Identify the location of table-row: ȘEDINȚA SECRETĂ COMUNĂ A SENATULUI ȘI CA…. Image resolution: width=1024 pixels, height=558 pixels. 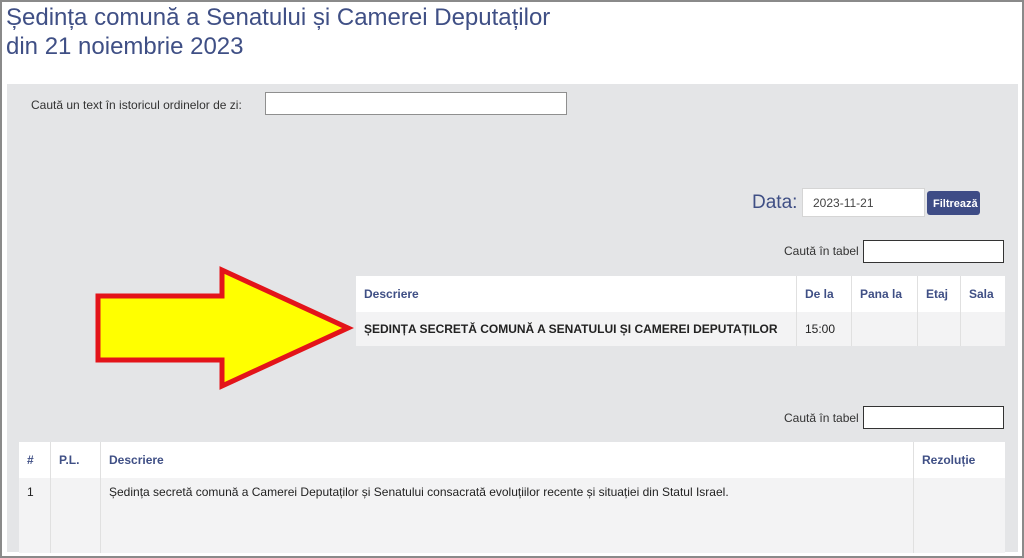
(680, 329).